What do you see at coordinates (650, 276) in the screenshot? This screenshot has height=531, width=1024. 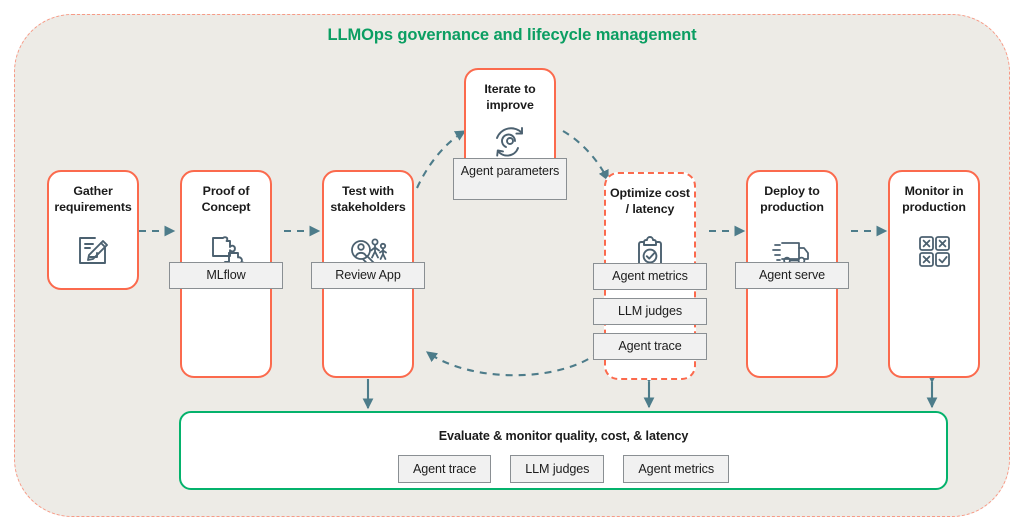 I see `tag-agent-metrics: Agent metrics` at bounding box center [650, 276].